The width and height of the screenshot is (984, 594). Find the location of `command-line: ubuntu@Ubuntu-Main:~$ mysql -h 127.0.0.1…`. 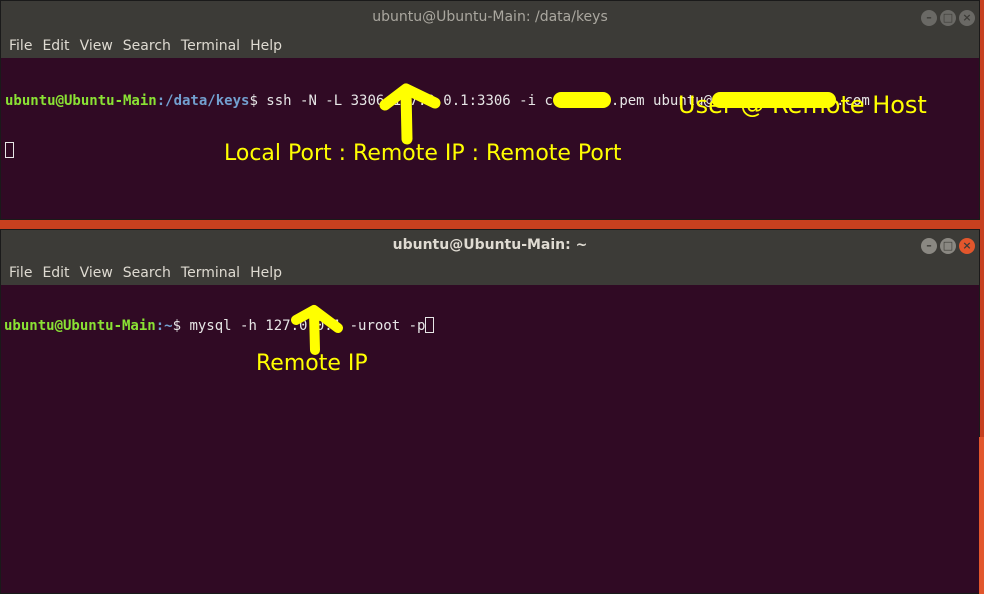

command-line: ubuntu@Ubuntu-Main:~$ mysql -h 127.0.0.1… is located at coordinates (494, 326).